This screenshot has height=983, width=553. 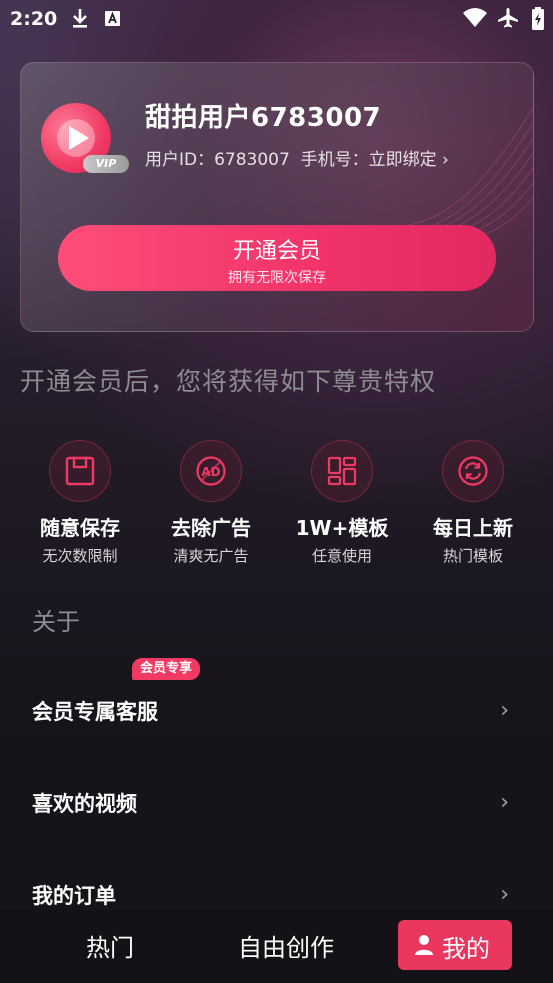 What do you see at coordinates (473, 503) in the screenshot?
I see `feature-daily-new: 每日上新 热门模板` at bounding box center [473, 503].